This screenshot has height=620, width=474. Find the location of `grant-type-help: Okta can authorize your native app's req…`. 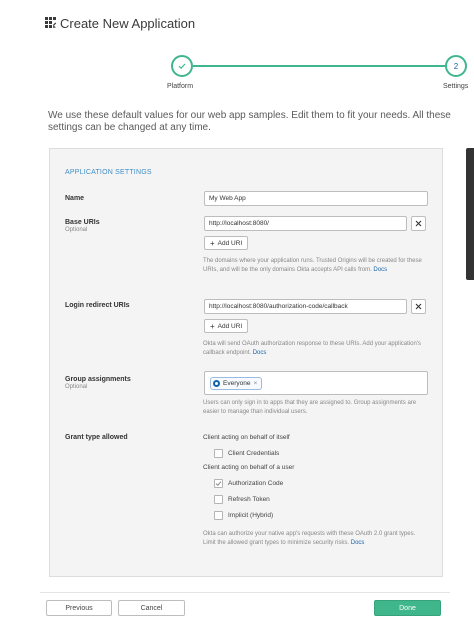

grant-type-help: Okta can authorize your native app's req… is located at coordinates (309, 538).